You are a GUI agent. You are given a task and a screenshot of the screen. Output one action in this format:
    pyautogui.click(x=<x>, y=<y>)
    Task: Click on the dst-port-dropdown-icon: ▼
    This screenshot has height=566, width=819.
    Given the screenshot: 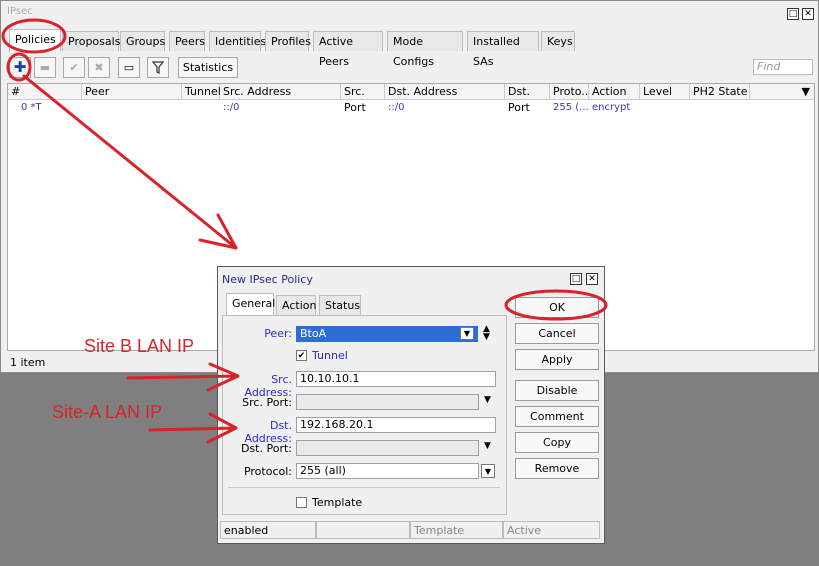 What is the action you would take?
    pyautogui.click(x=487, y=446)
    